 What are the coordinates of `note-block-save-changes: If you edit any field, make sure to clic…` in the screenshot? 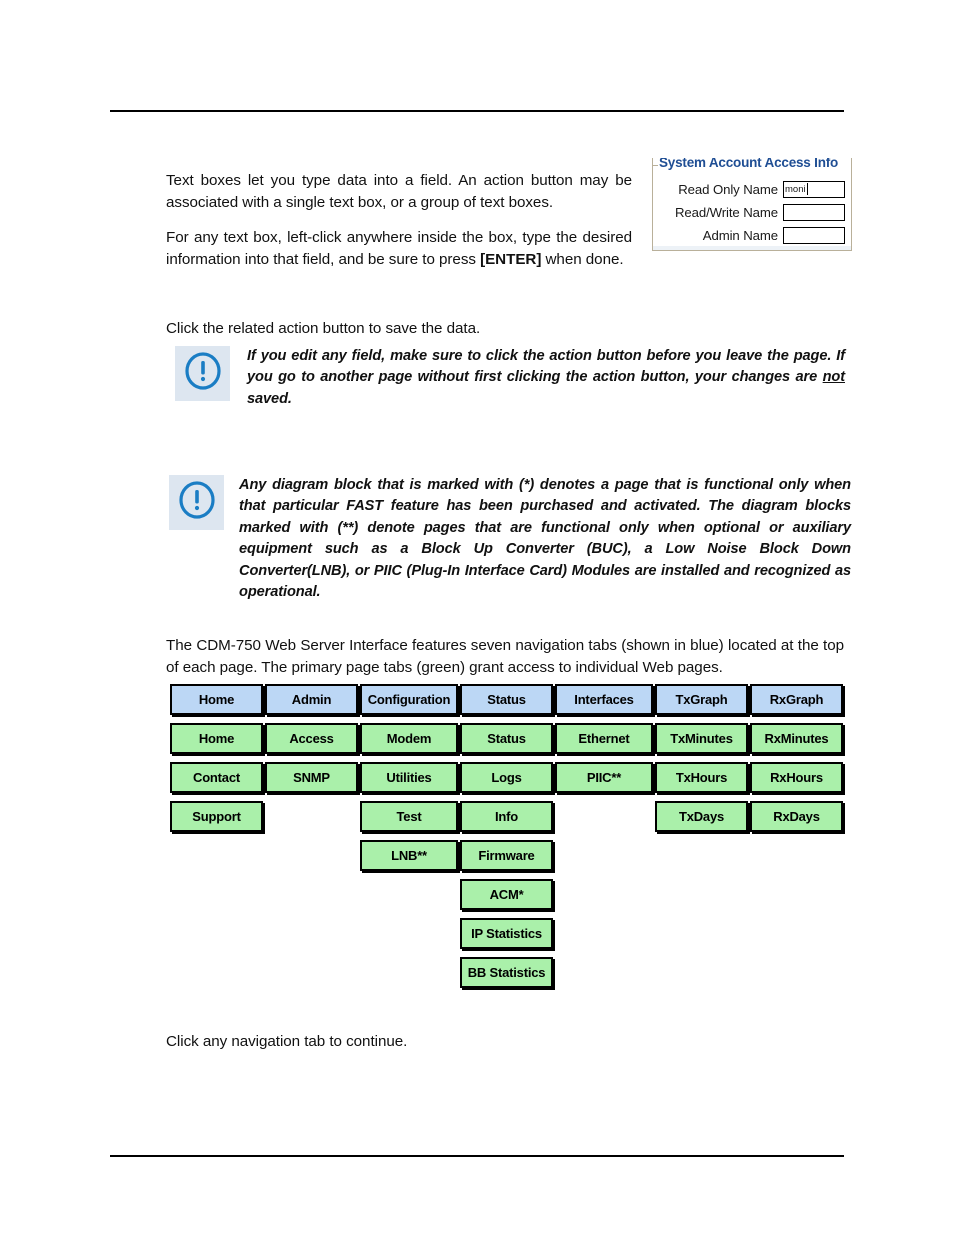 It's located at (512, 378).